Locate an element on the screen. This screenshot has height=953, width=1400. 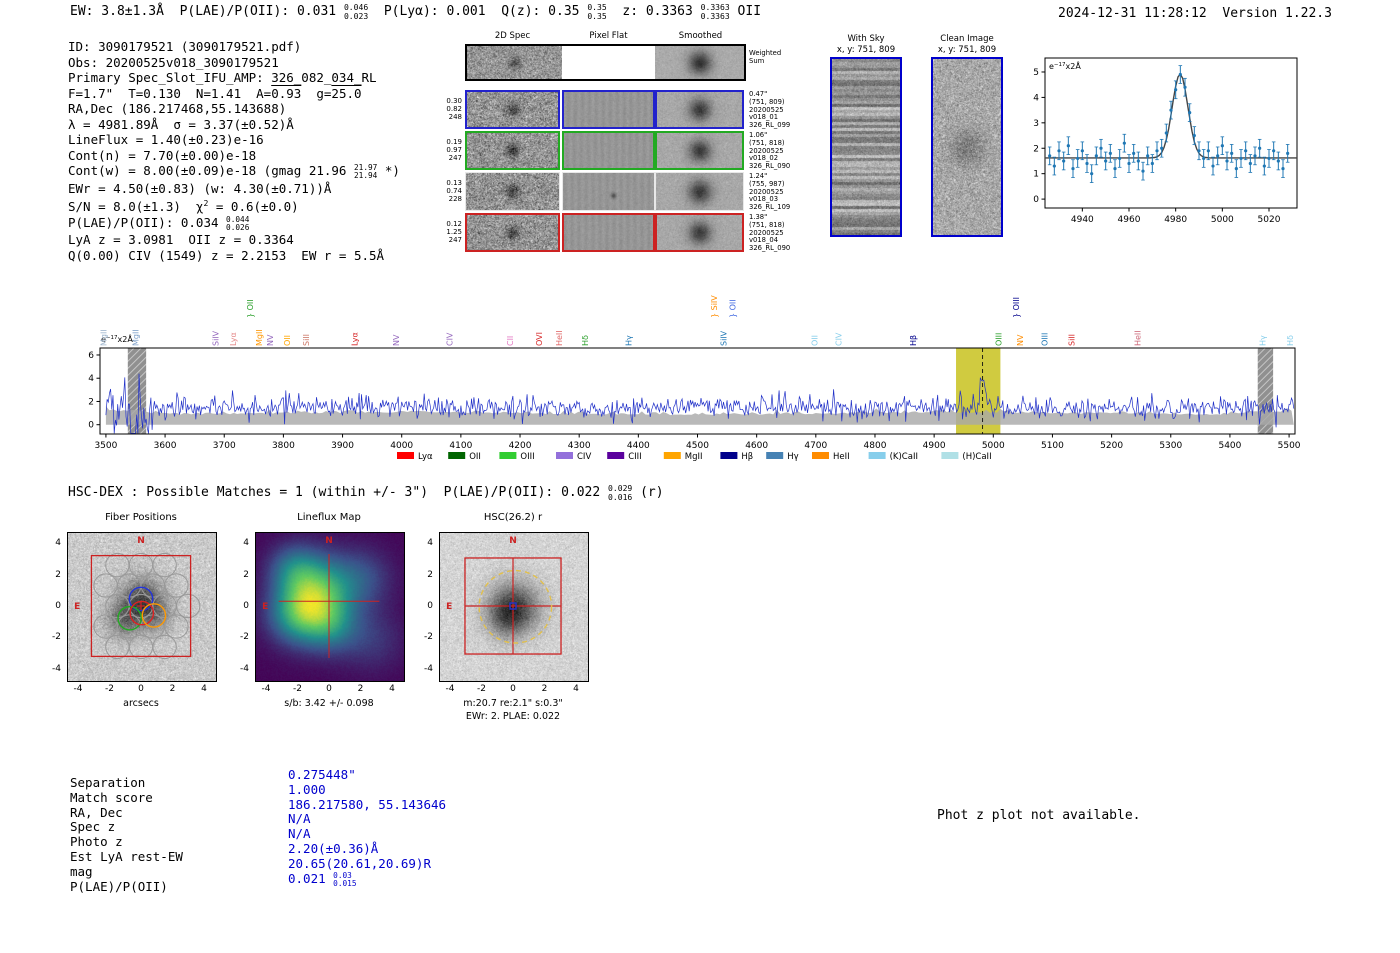
y-tick-label: 4 is located at coordinates (91, 379).